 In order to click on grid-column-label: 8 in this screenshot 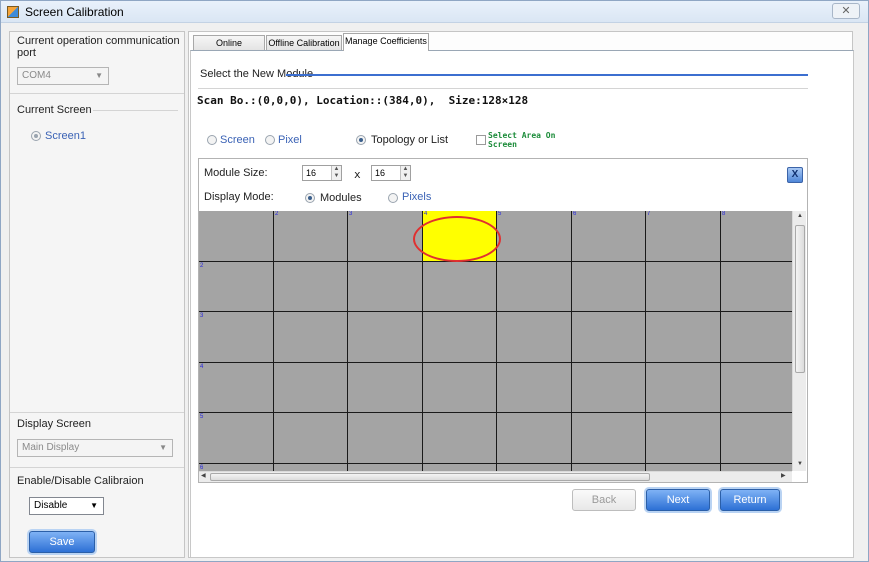, I will do `click(724, 214)`.